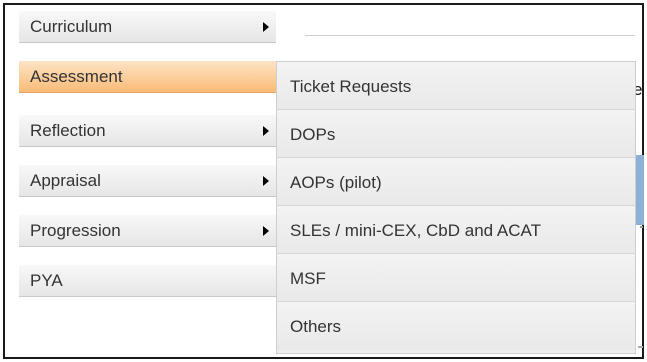 This screenshot has height=362, width=647. What do you see at coordinates (147, 77) in the screenshot?
I see `menu-item-assessment: Assessment` at bounding box center [147, 77].